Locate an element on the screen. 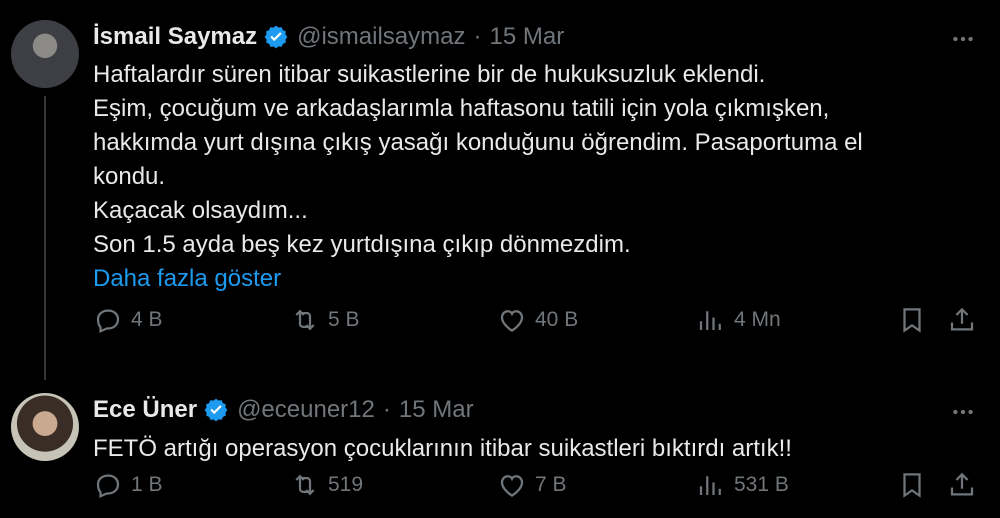 Image resolution: width=1000 pixels, height=518 pixels. author-name: Ece Üner is located at coordinates (145, 410).